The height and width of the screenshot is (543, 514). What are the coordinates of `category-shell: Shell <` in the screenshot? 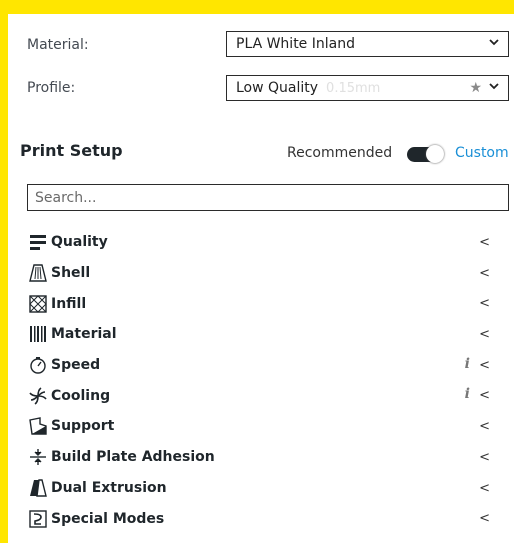 It's located at (262, 273).